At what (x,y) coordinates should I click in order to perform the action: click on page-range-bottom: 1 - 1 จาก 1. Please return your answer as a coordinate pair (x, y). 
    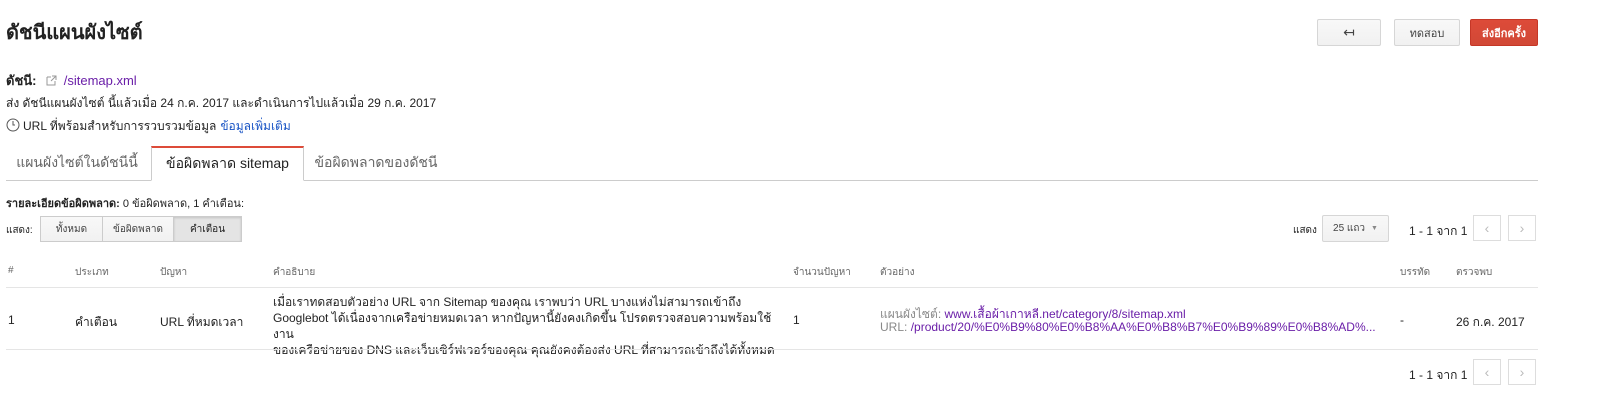
    Looking at the image, I should click on (1438, 375).